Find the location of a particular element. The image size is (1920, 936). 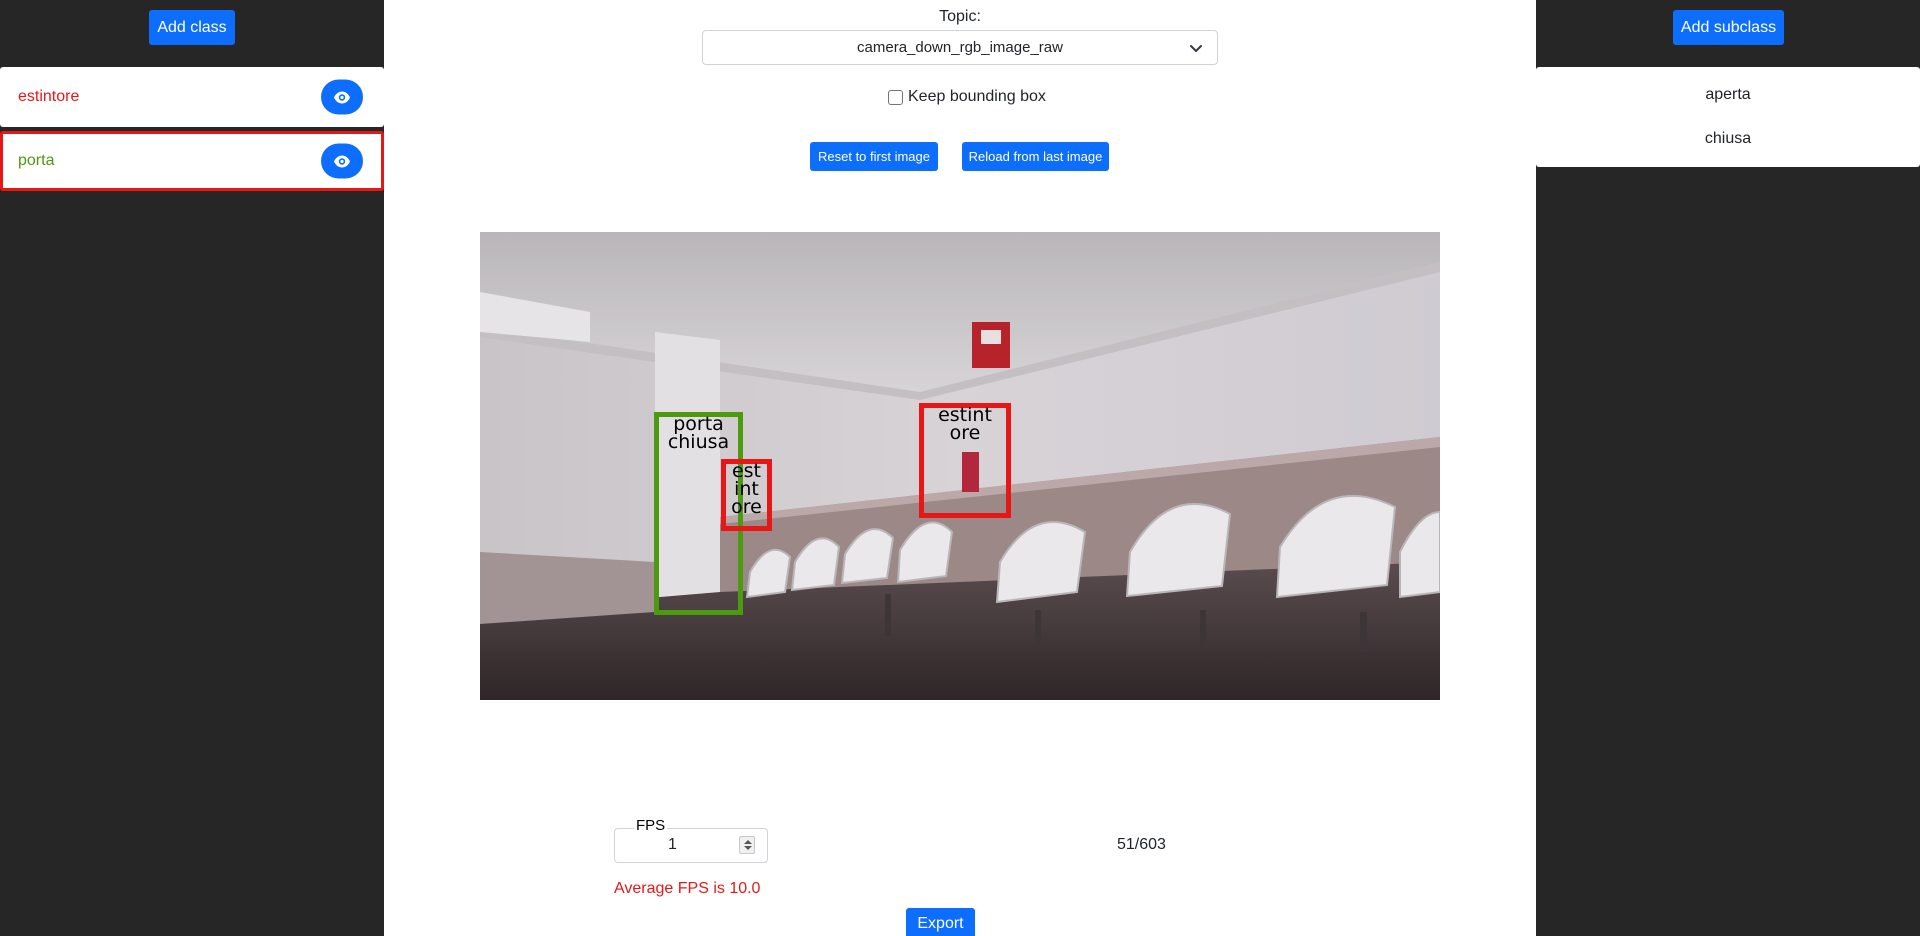

class-item-estintore: estintore is located at coordinates (192, 97).